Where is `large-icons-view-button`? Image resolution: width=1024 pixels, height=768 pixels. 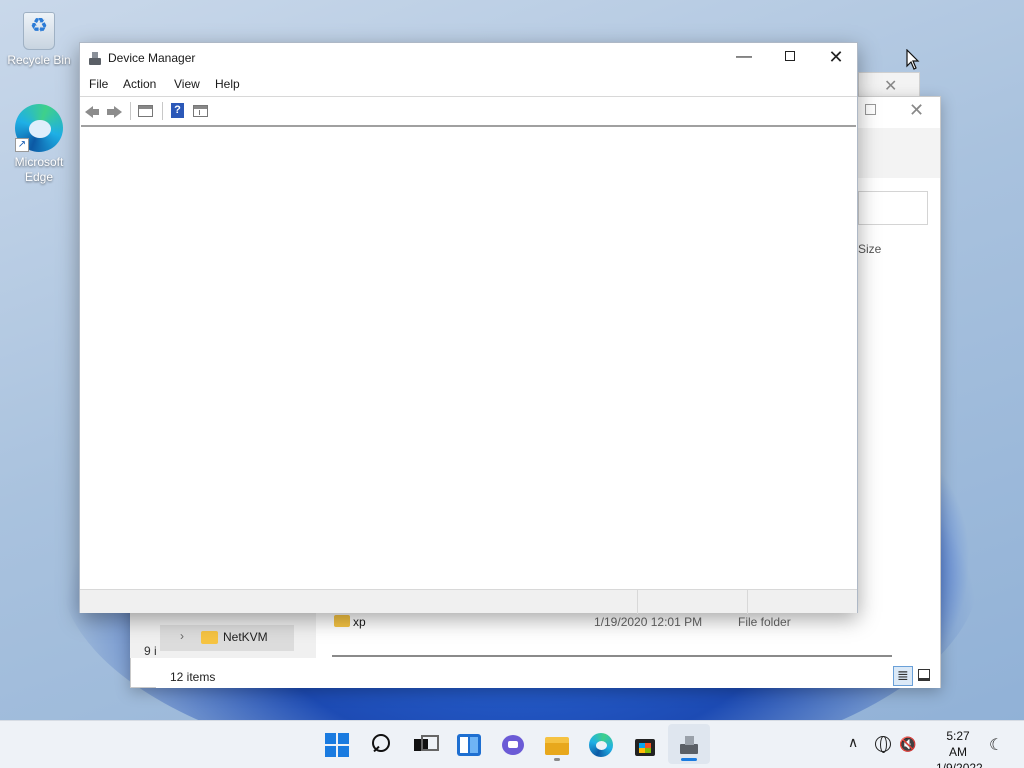
large-icons-view-button is located at coordinates (924, 675).